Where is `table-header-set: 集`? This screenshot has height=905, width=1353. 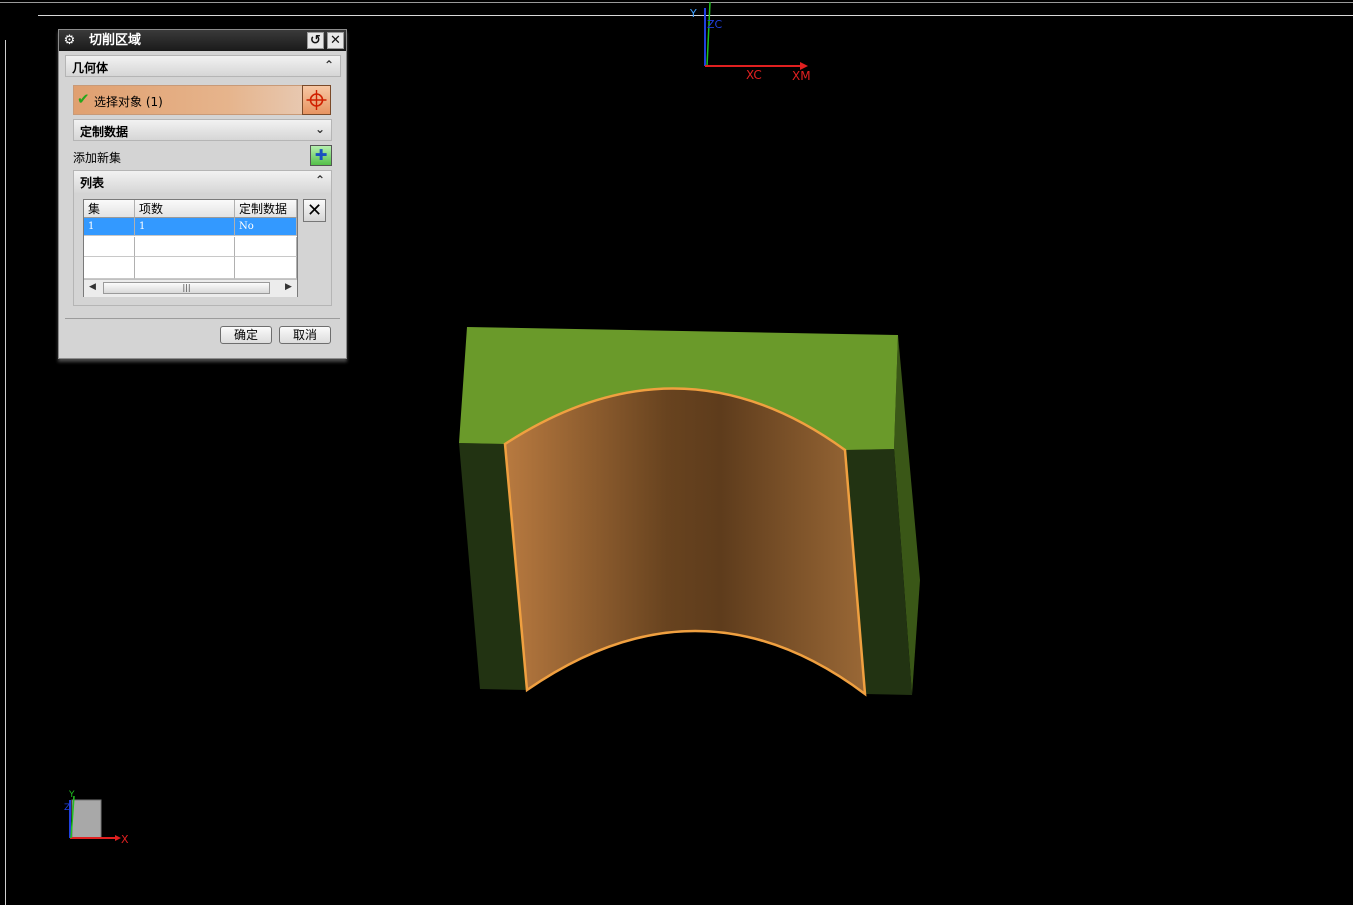 table-header-set: 集 is located at coordinates (109, 209).